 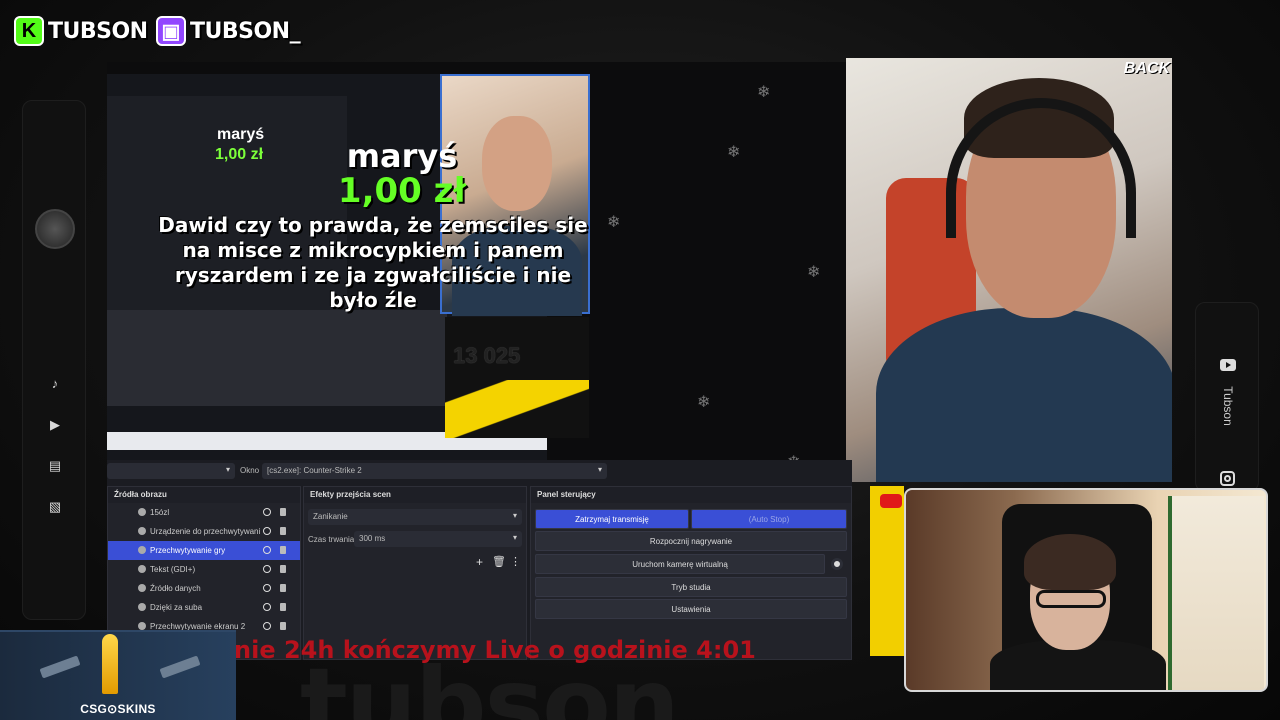 What do you see at coordinates (142, 588) in the screenshot?
I see `play-icon` at bounding box center [142, 588].